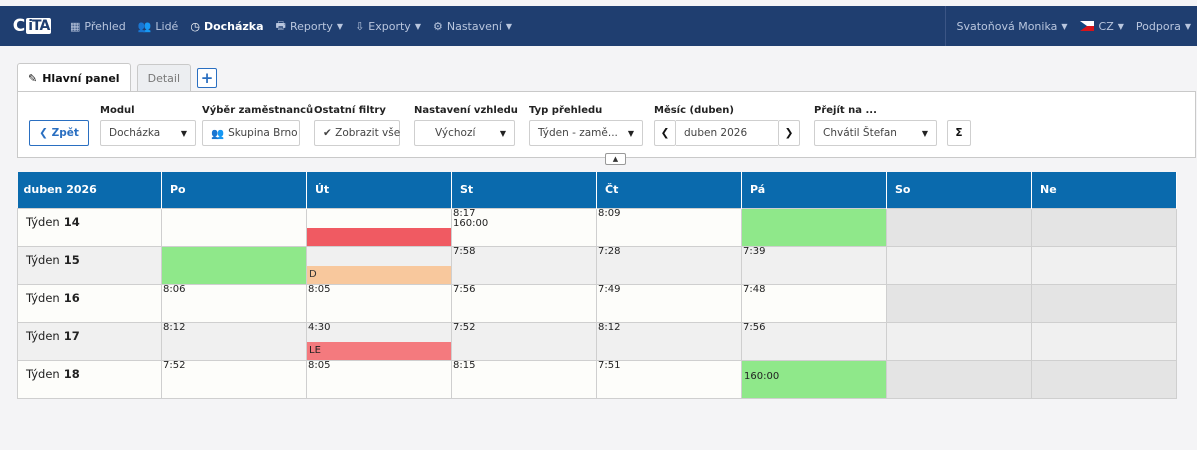 This screenshot has height=450, width=1197. I want to click on tab-main-panel: ✎ Hlavní panel, so click(74, 77).